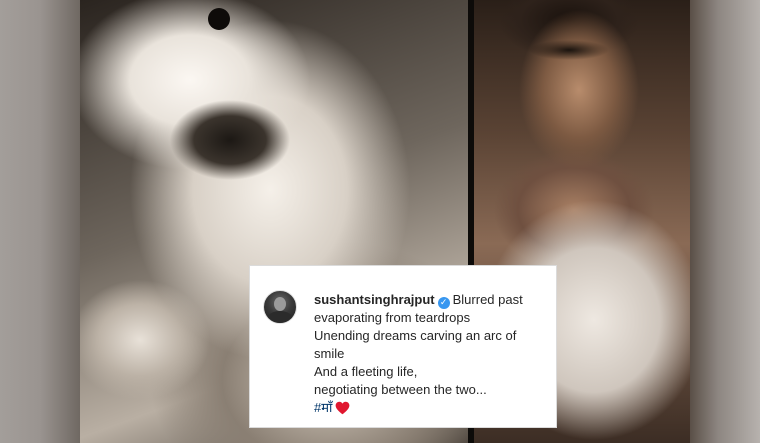 The image size is (760, 443). I want to click on avatar, so click(280, 307).